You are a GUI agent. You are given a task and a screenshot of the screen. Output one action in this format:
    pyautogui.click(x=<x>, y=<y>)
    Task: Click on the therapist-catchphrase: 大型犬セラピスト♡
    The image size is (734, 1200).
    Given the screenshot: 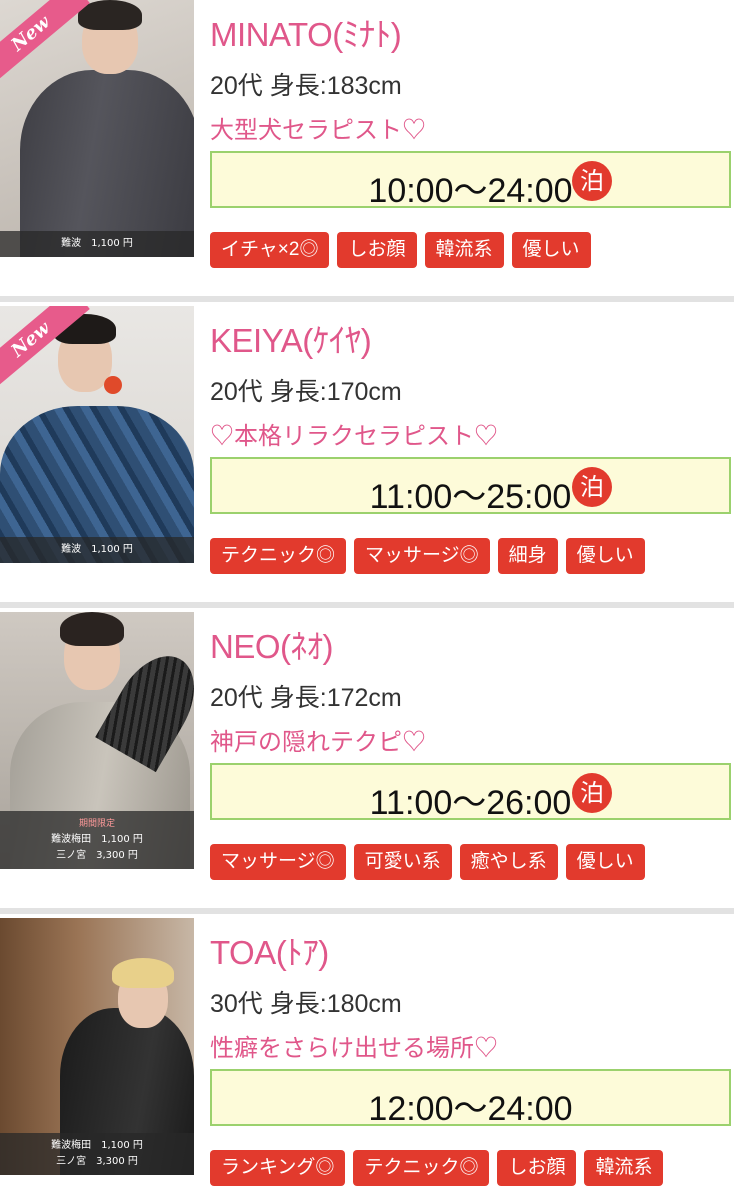 What is the action you would take?
    pyautogui.click(x=318, y=130)
    